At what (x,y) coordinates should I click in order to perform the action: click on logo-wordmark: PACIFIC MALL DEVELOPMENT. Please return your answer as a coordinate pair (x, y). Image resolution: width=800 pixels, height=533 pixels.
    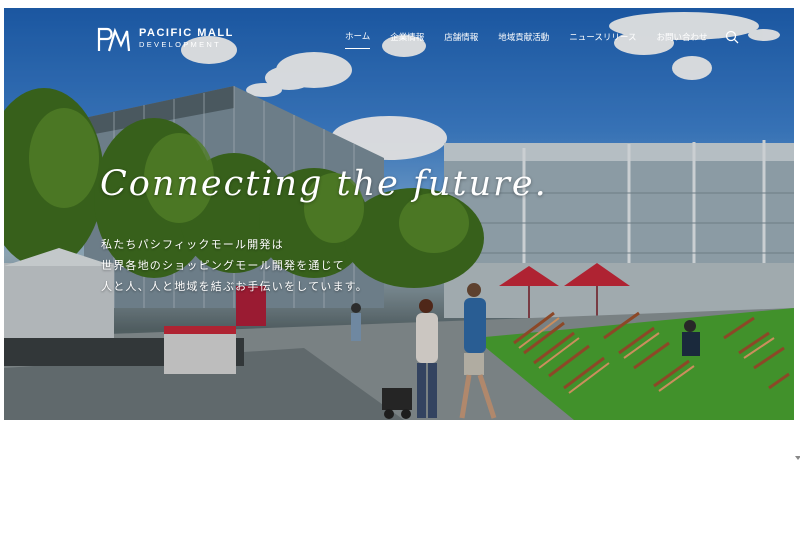
    Looking at the image, I should click on (186, 39).